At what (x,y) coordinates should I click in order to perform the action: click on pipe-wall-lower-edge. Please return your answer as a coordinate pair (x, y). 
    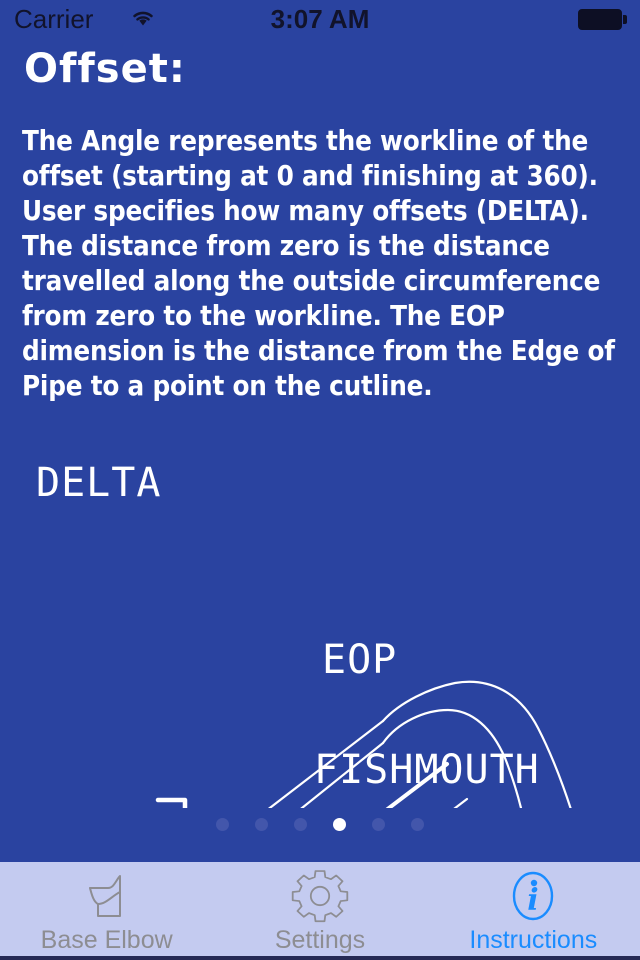
    Looking at the image, I should click on (461, 802).